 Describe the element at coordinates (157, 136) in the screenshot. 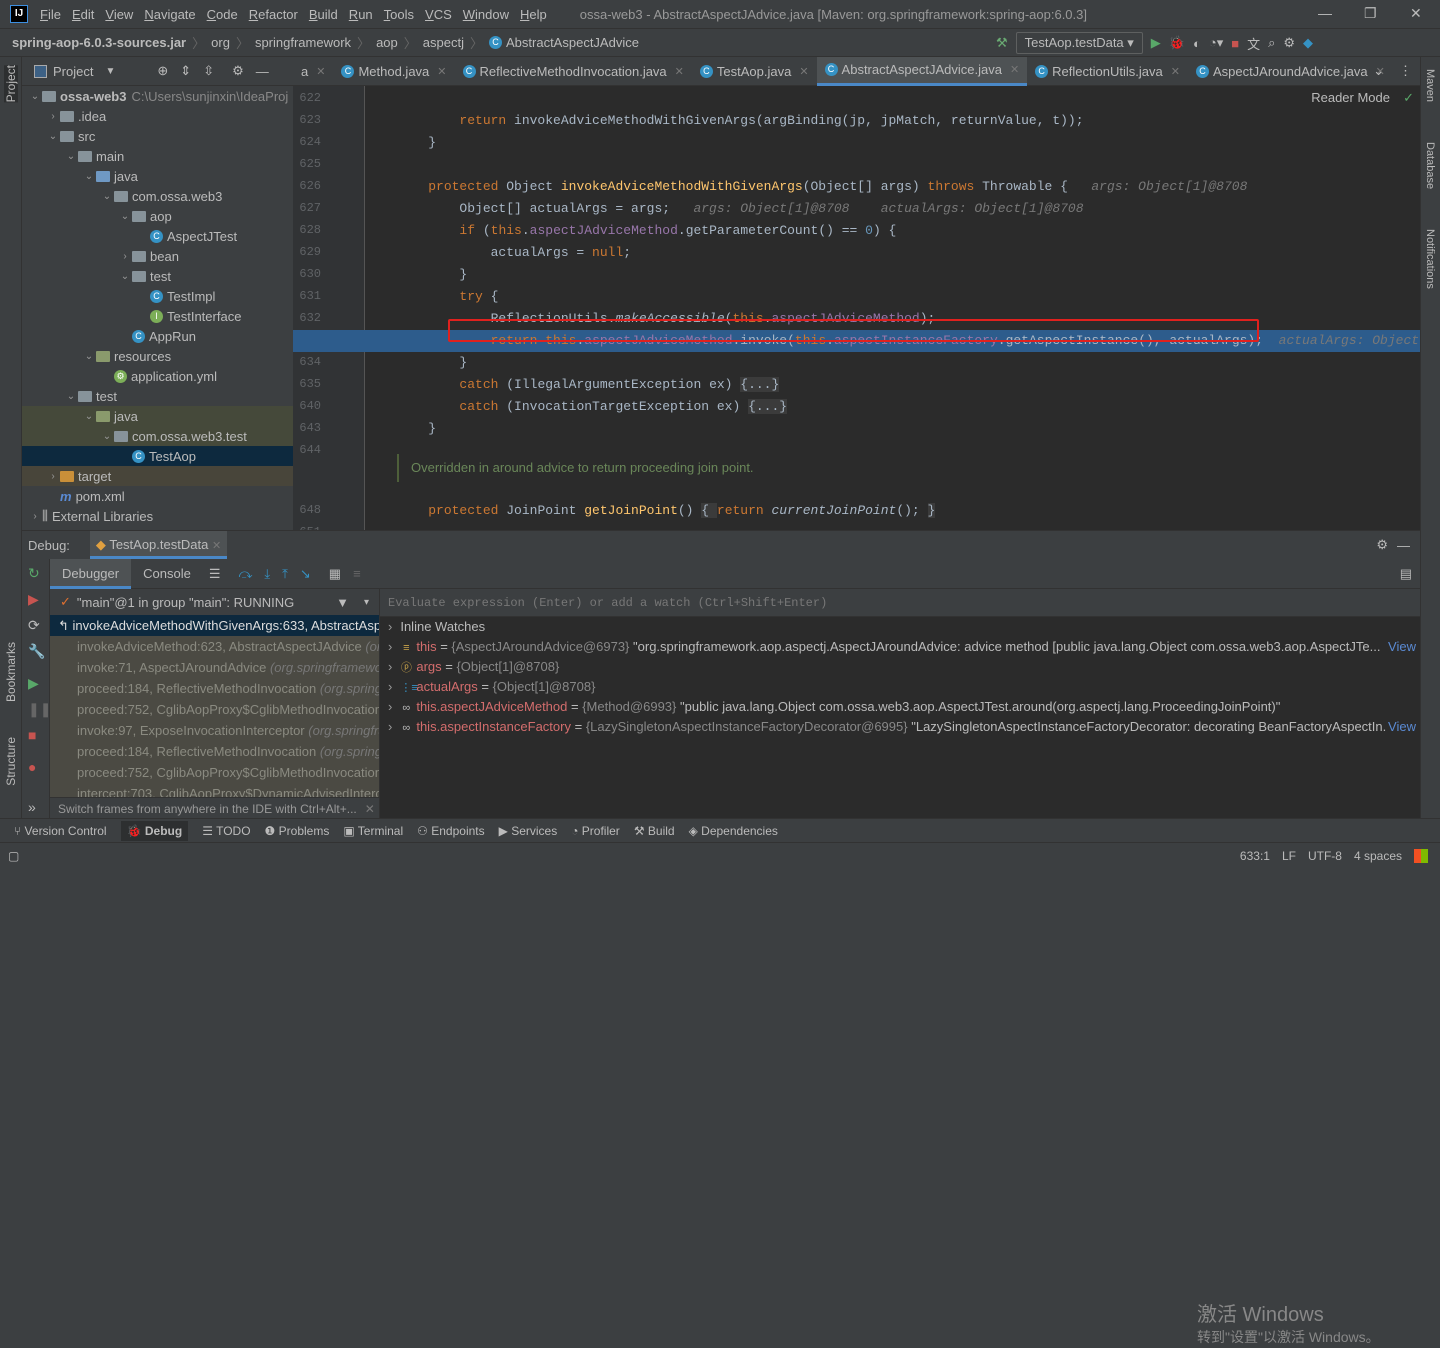

I see `tree-item: ⌄ src` at that location.